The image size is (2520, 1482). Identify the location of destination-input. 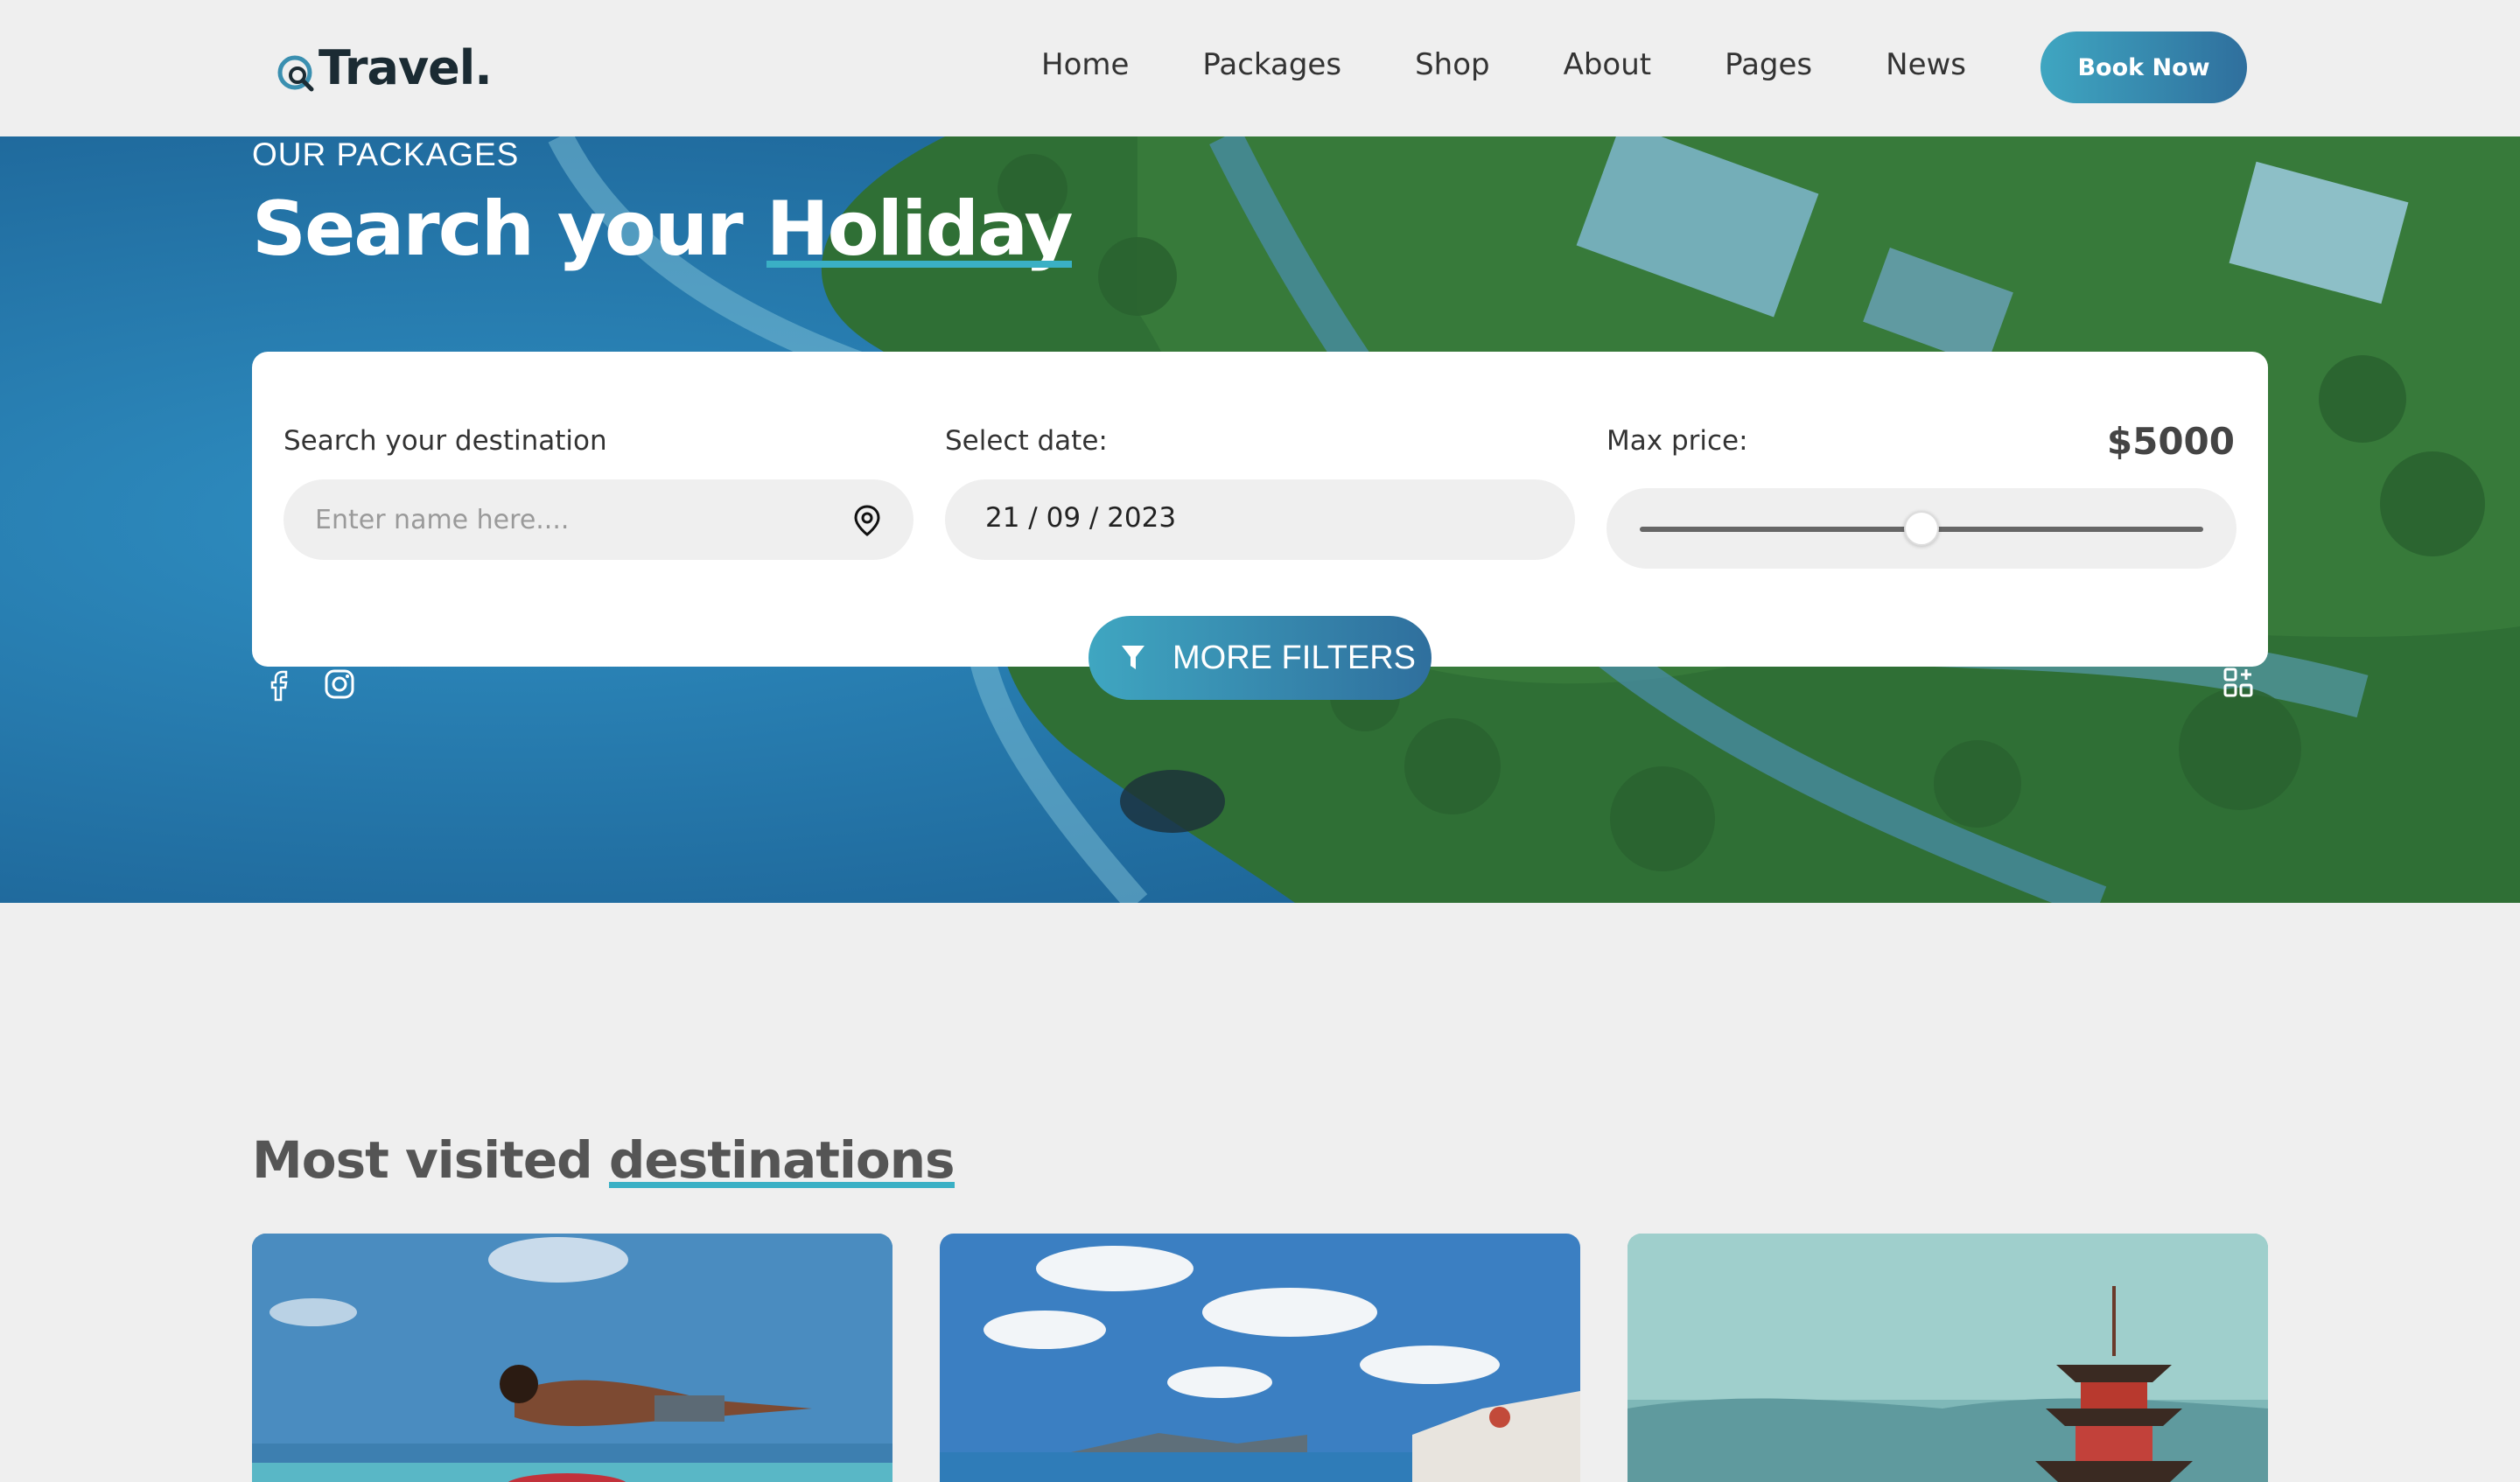
(560, 519).